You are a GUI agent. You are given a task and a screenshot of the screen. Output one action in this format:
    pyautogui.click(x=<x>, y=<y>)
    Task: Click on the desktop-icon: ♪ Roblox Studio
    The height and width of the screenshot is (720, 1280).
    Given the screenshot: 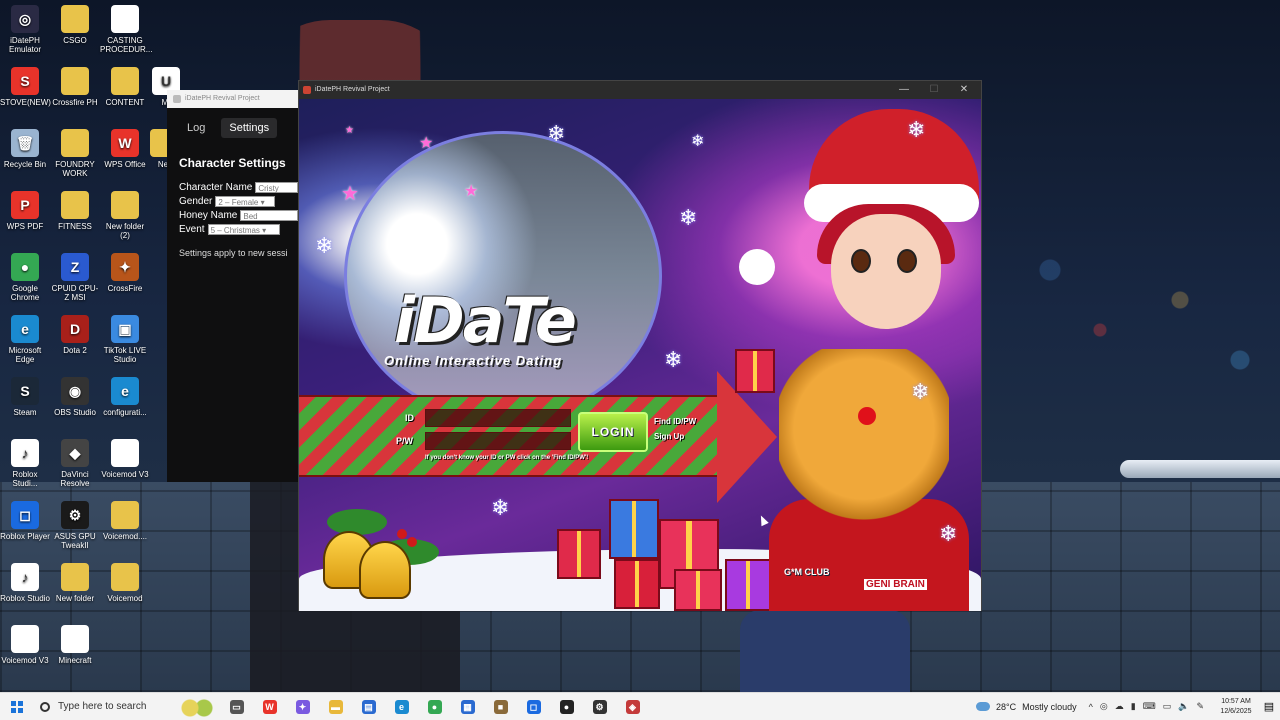 What is the action you would take?
    pyautogui.click(x=25, y=583)
    